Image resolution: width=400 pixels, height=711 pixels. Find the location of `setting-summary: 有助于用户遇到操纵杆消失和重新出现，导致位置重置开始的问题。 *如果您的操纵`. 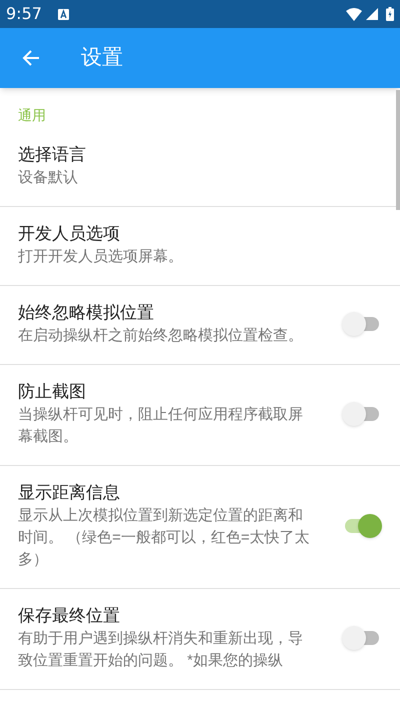

setting-summary: 有助于用户遇到操纵杆消失和重新出现，导致位置重置开始的问题。 *如果您的操纵 is located at coordinates (161, 650).